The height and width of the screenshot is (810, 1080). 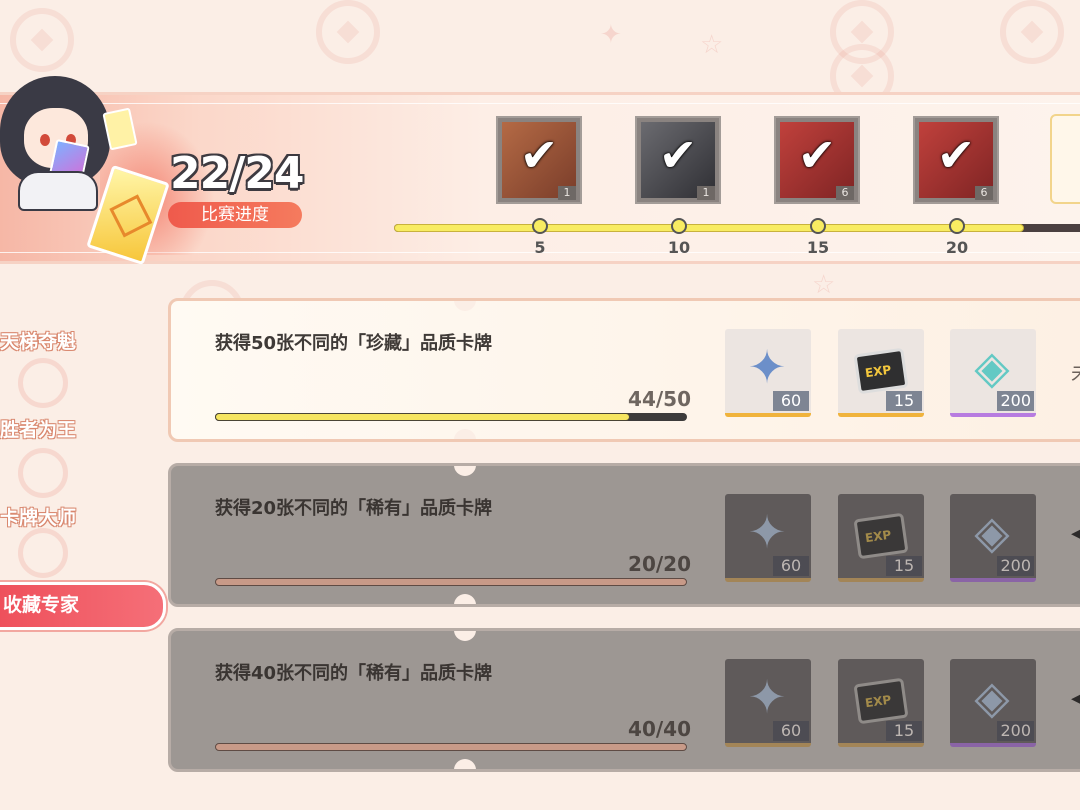 I want to click on mission-count: 20/20, so click(x=659, y=564).